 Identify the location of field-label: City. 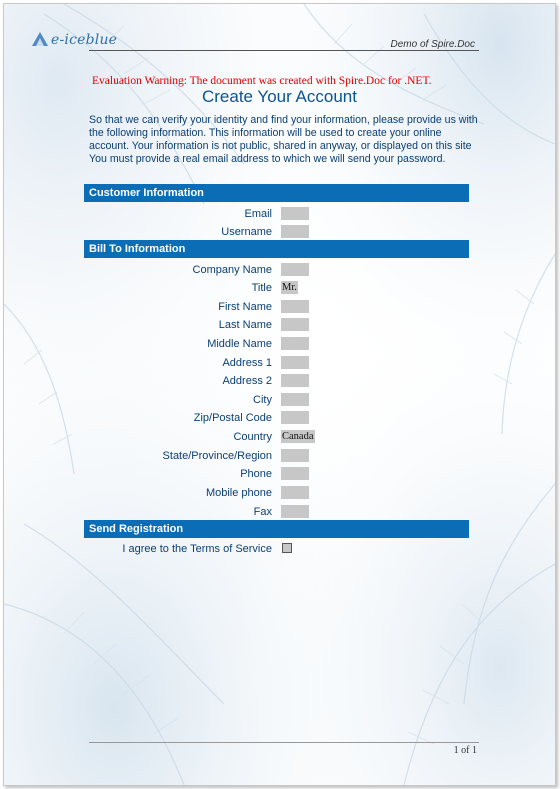
(262, 400).